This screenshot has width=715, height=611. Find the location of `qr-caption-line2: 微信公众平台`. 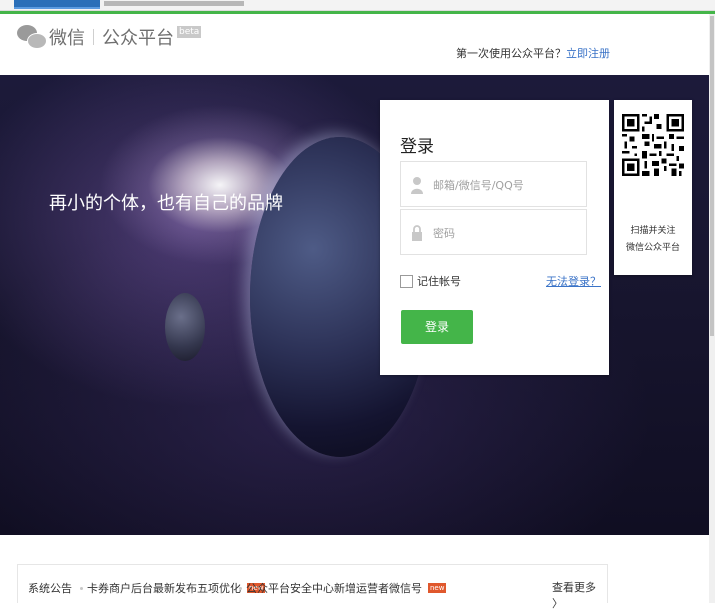

qr-caption-line2: 微信公众平台 is located at coordinates (652, 248).